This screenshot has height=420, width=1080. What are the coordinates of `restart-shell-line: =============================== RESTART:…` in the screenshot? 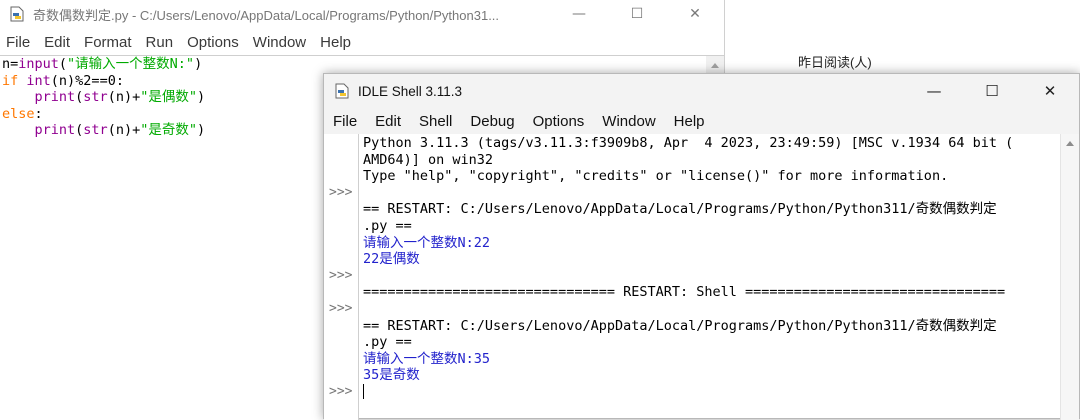 It's located at (684, 292).